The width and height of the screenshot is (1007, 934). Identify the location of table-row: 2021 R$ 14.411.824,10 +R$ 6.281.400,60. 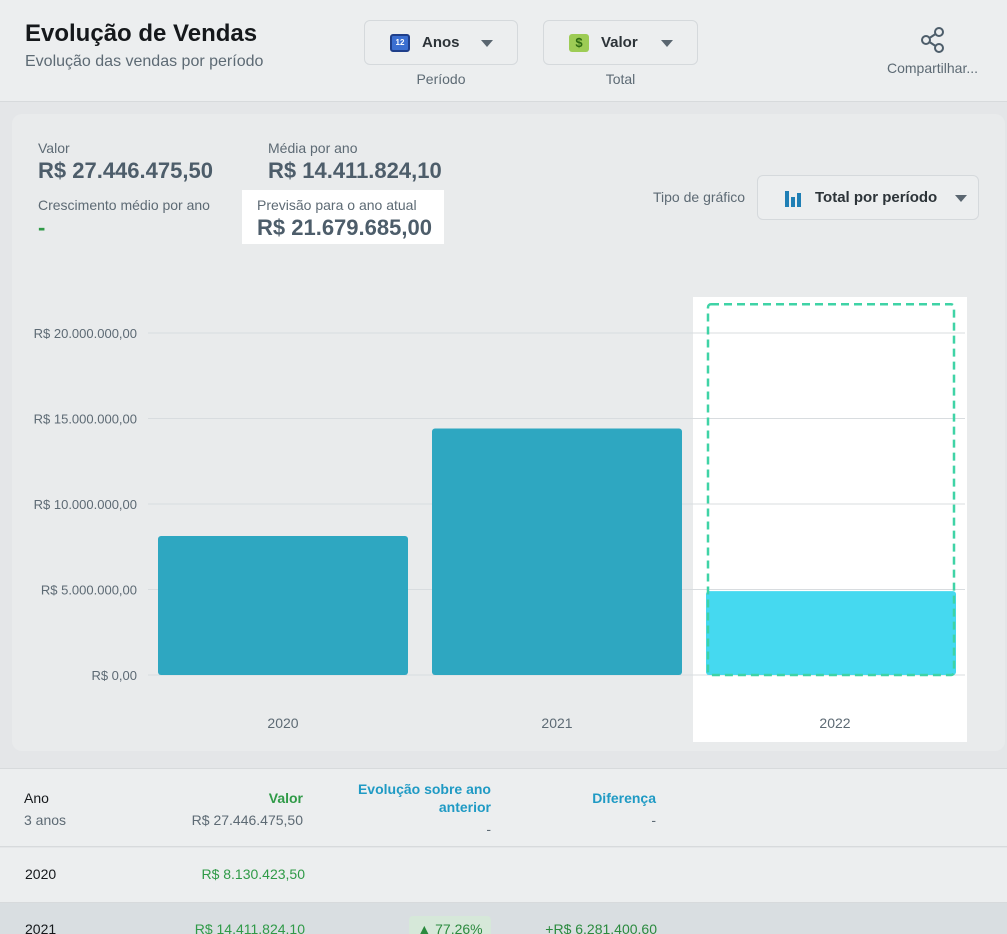
(503, 918).